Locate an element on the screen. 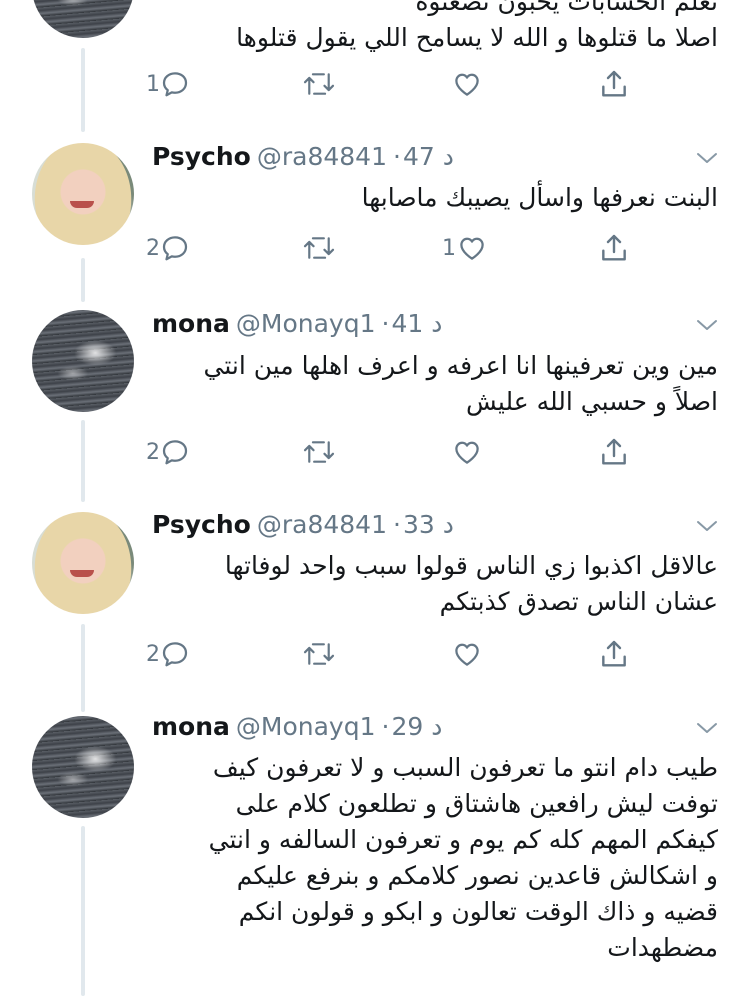  tweet-actions: 2 1 is located at coordinates (390, 248).